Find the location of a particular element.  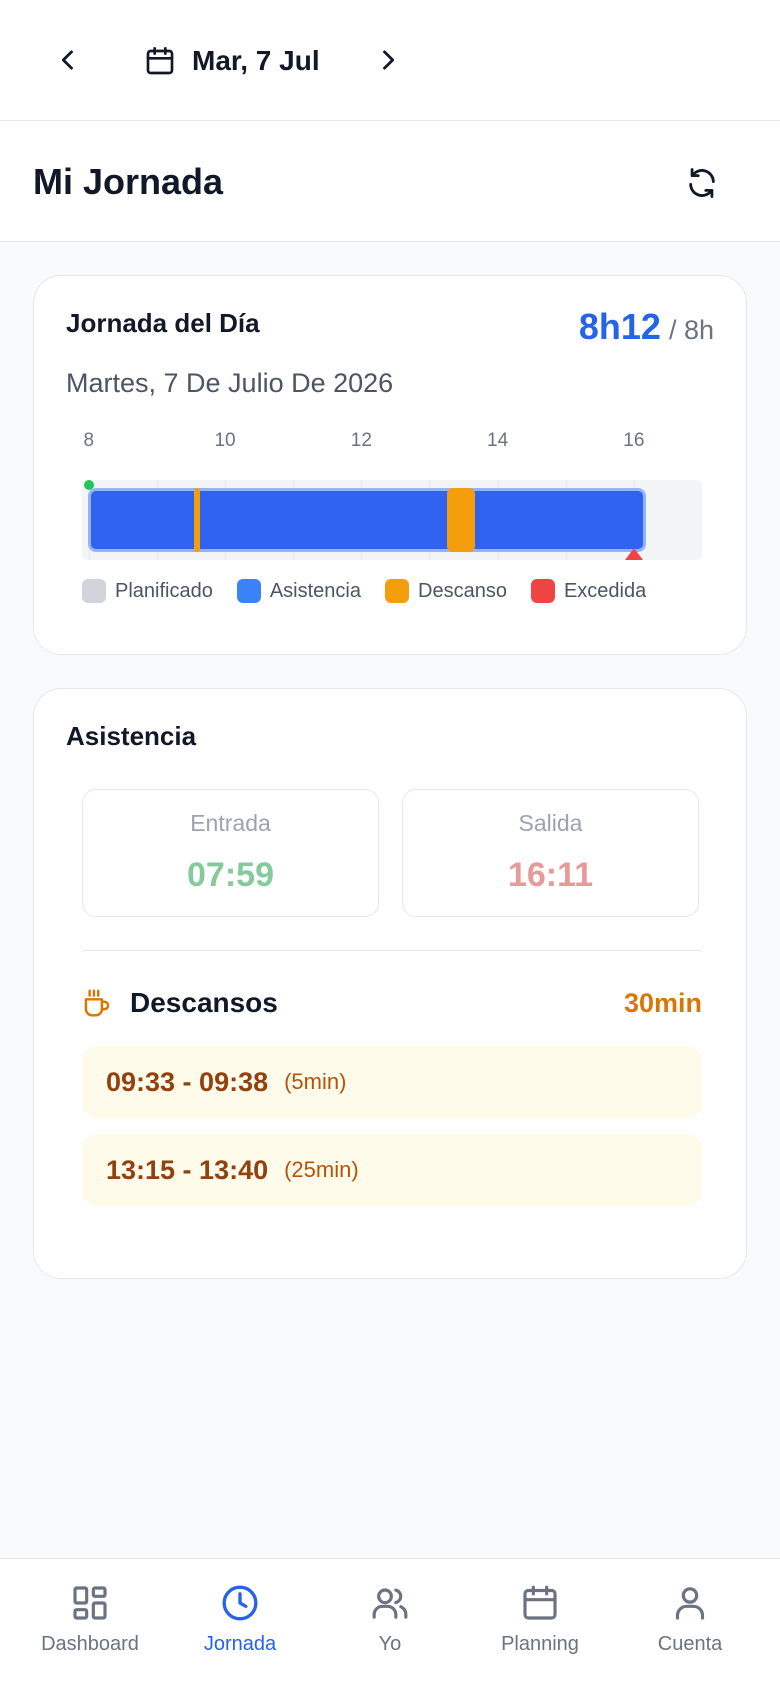

date-picker-button: Mar, 7 Jul is located at coordinates (232, 61).